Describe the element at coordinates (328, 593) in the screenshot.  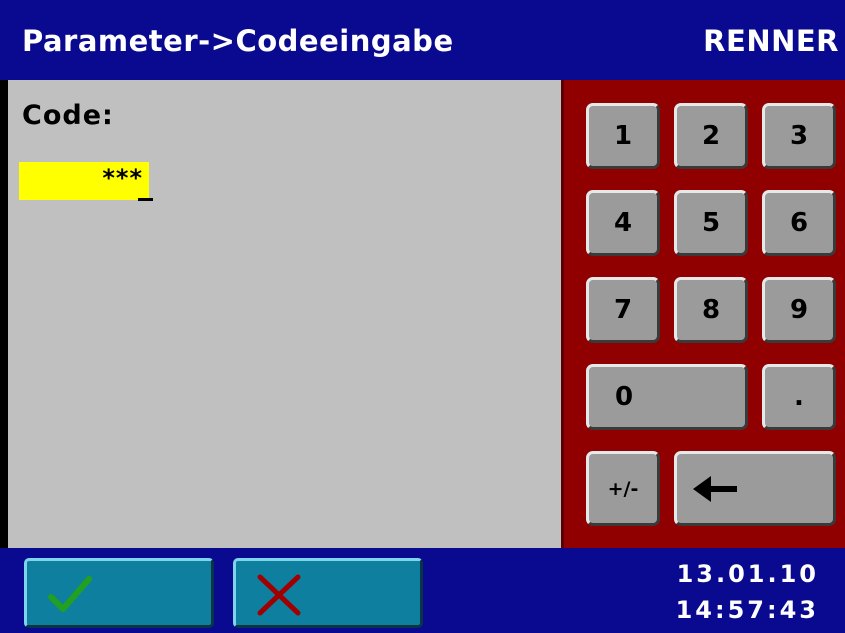
I see `cancel-button` at that location.